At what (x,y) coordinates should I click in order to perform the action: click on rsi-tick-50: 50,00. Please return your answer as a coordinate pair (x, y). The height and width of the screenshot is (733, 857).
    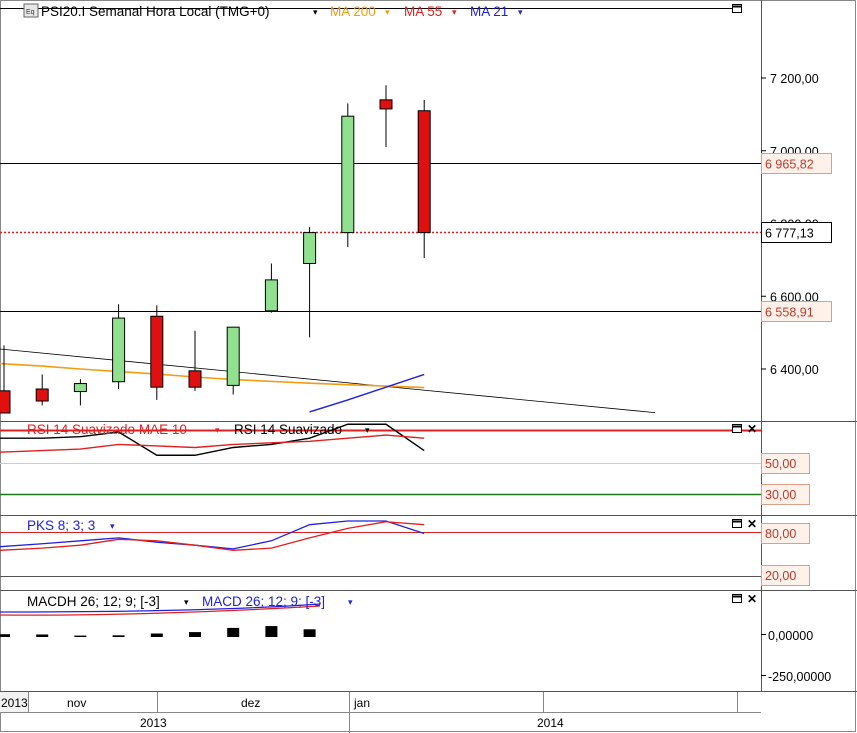
    Looking at the image, I should click on (785, 463).